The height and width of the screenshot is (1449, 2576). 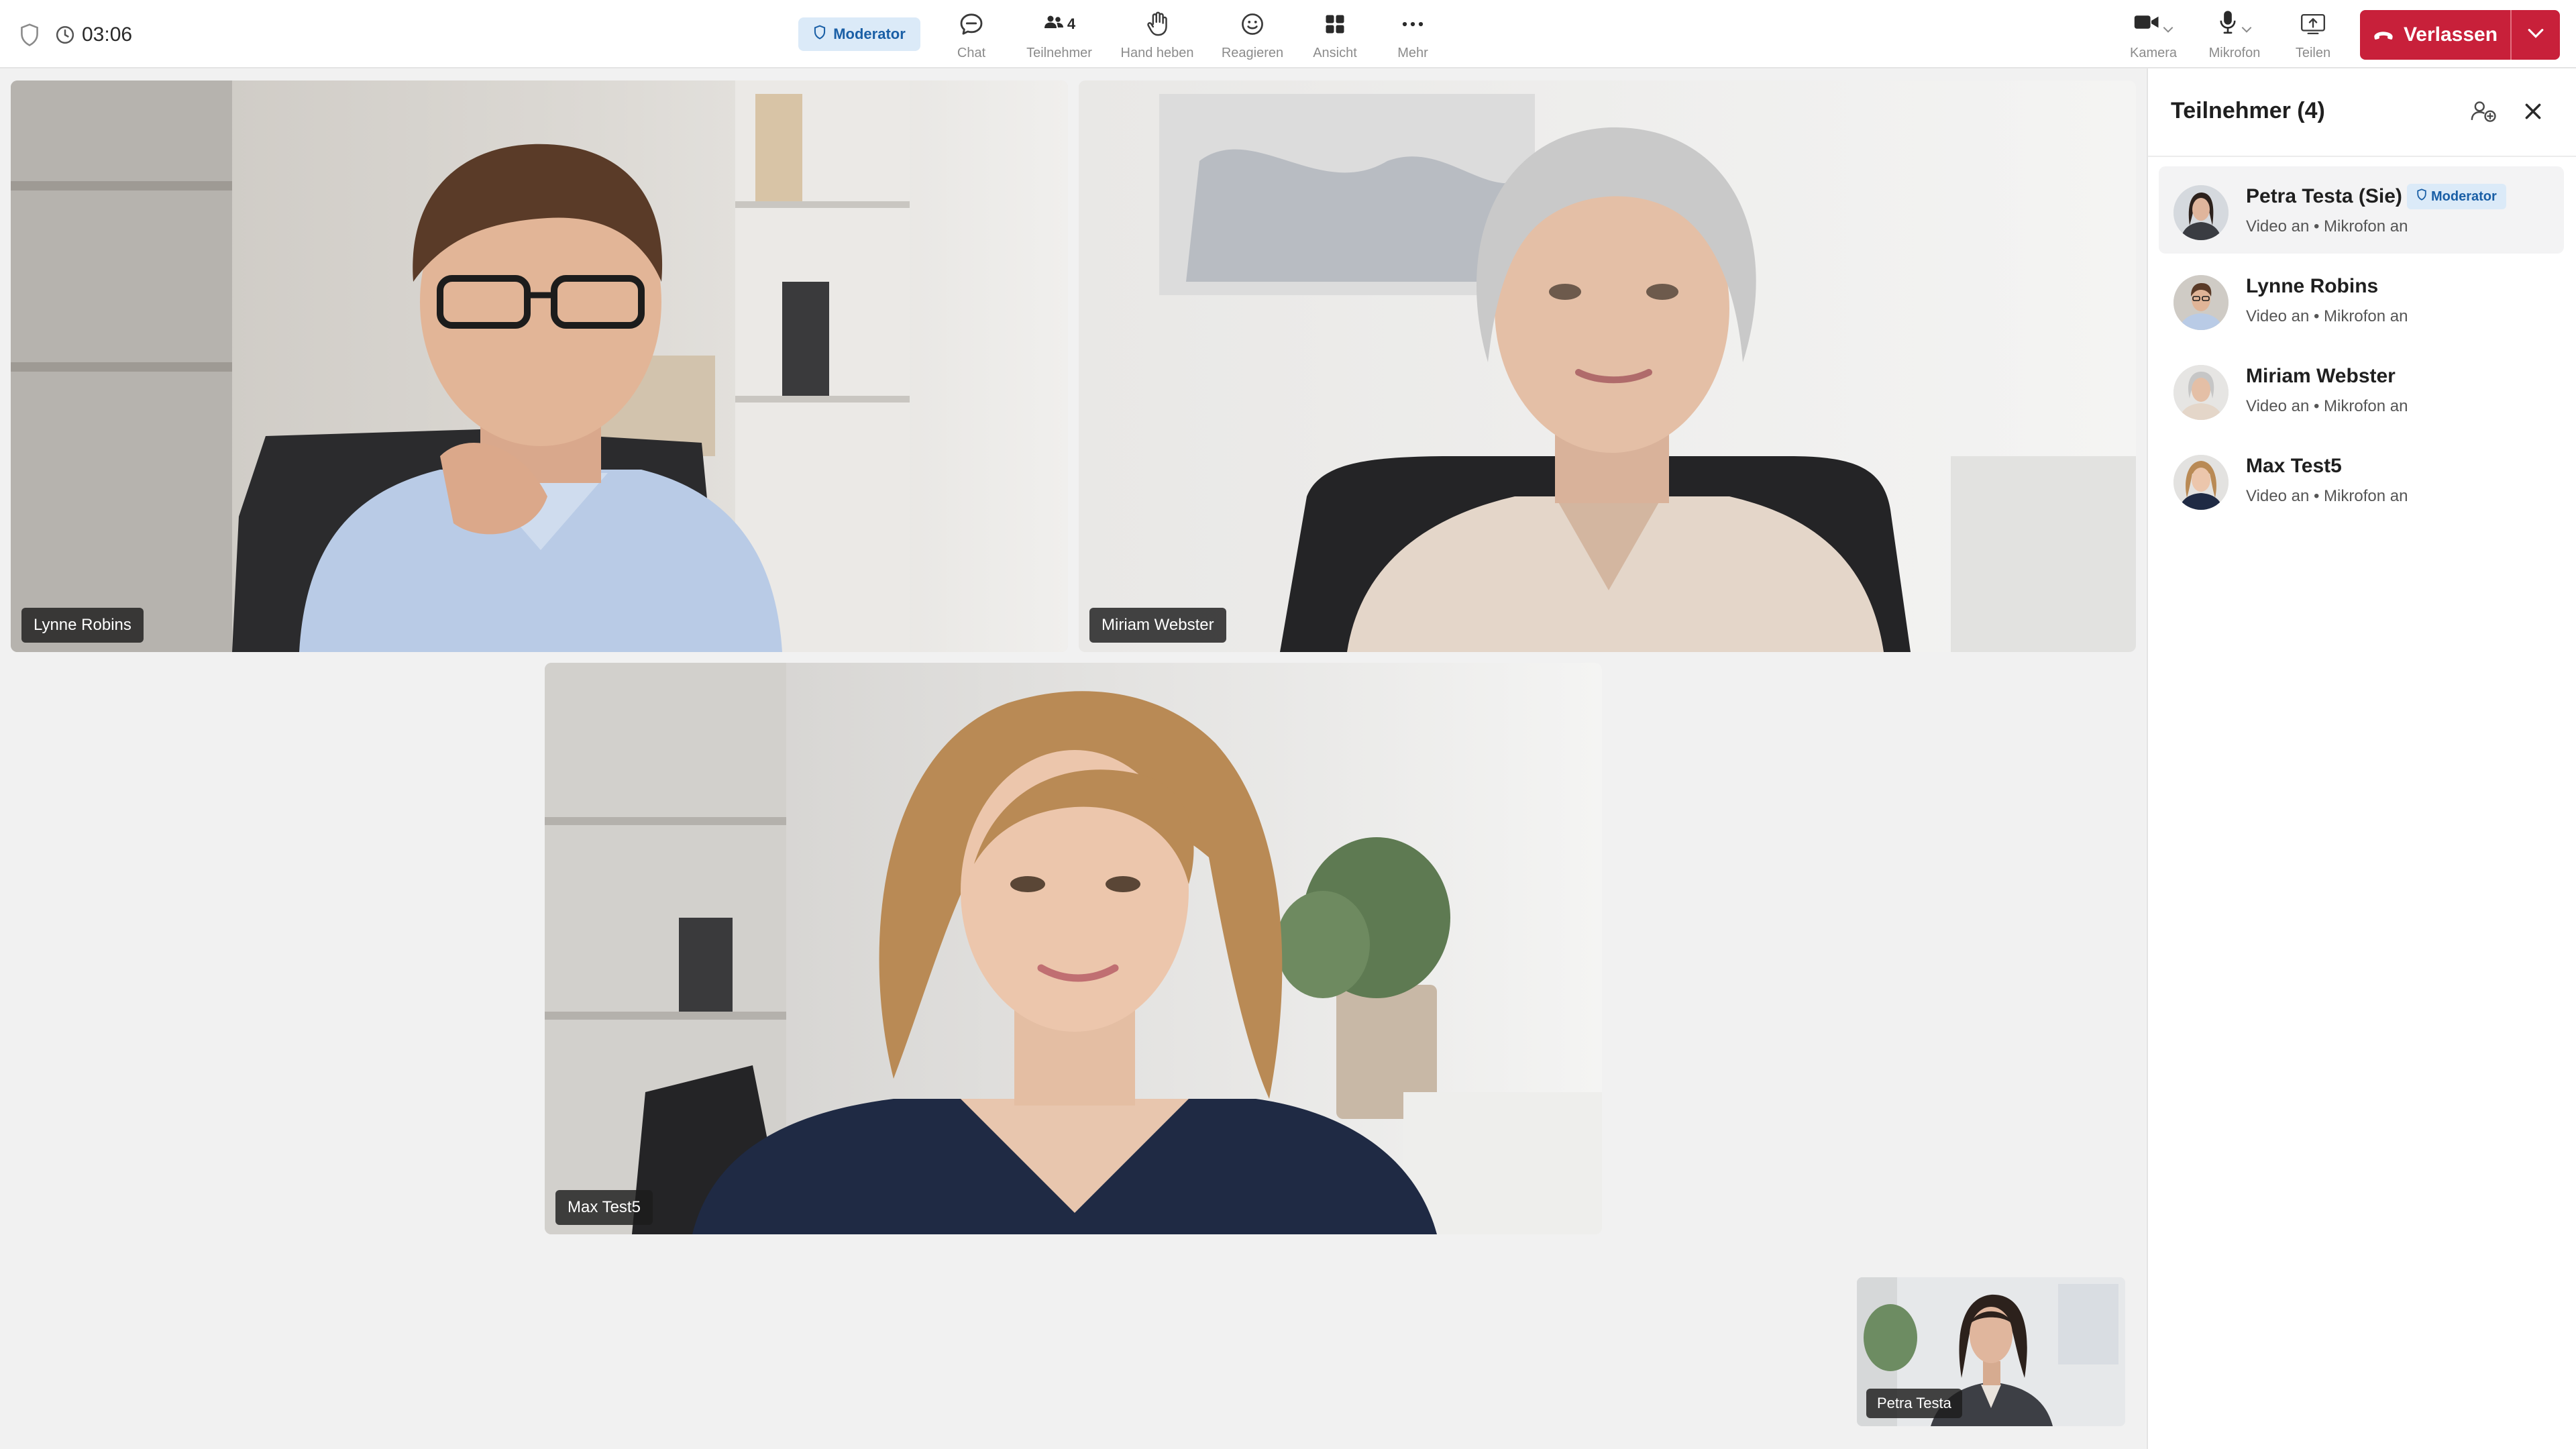 What do you see at coordinates (1914, 1403) in the screenshot?
I see `participant-name-tag: Petra Testa` at bounding box center [1914, 1403].